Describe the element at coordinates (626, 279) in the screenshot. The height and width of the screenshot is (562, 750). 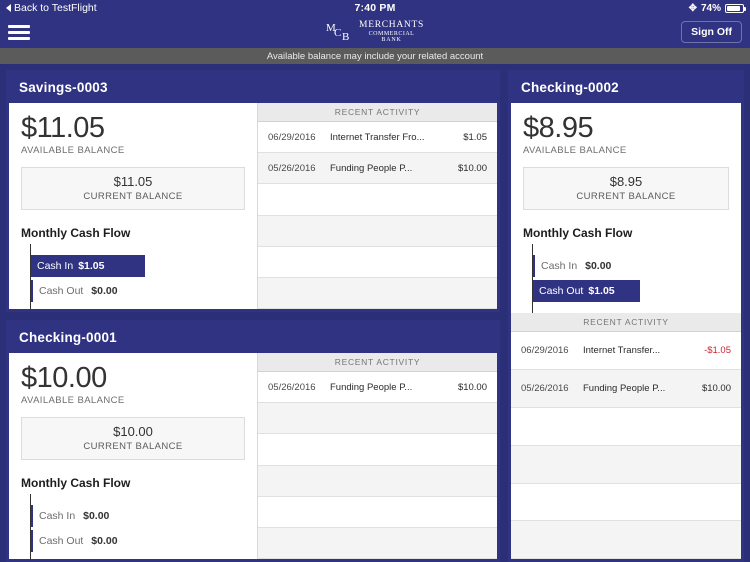
I see `cash-flow-chart: Cash In $0.00 Cash Out $1.05` at that location.